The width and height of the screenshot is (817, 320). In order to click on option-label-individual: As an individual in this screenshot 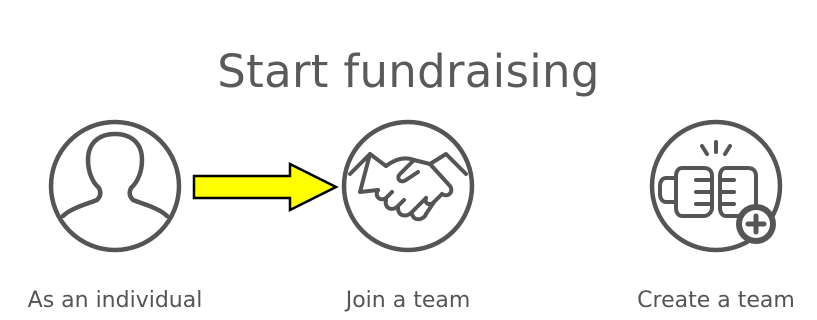, I will do `click(115, 300)`.